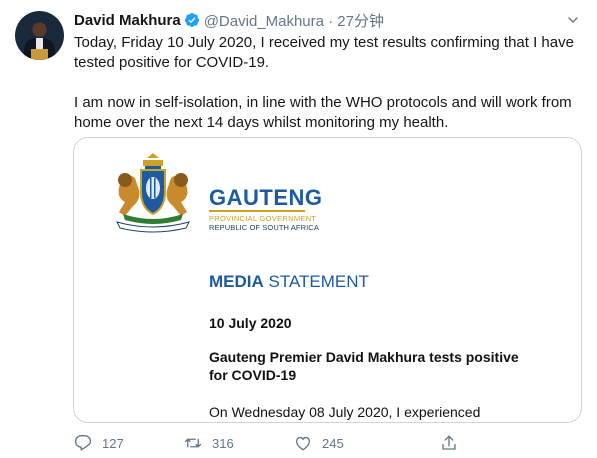 This screenshot has width=597, height=458. Describe the element at coordinates (266, 197) in the screenshot. I see `brand-title: GAUTENG` at that location.